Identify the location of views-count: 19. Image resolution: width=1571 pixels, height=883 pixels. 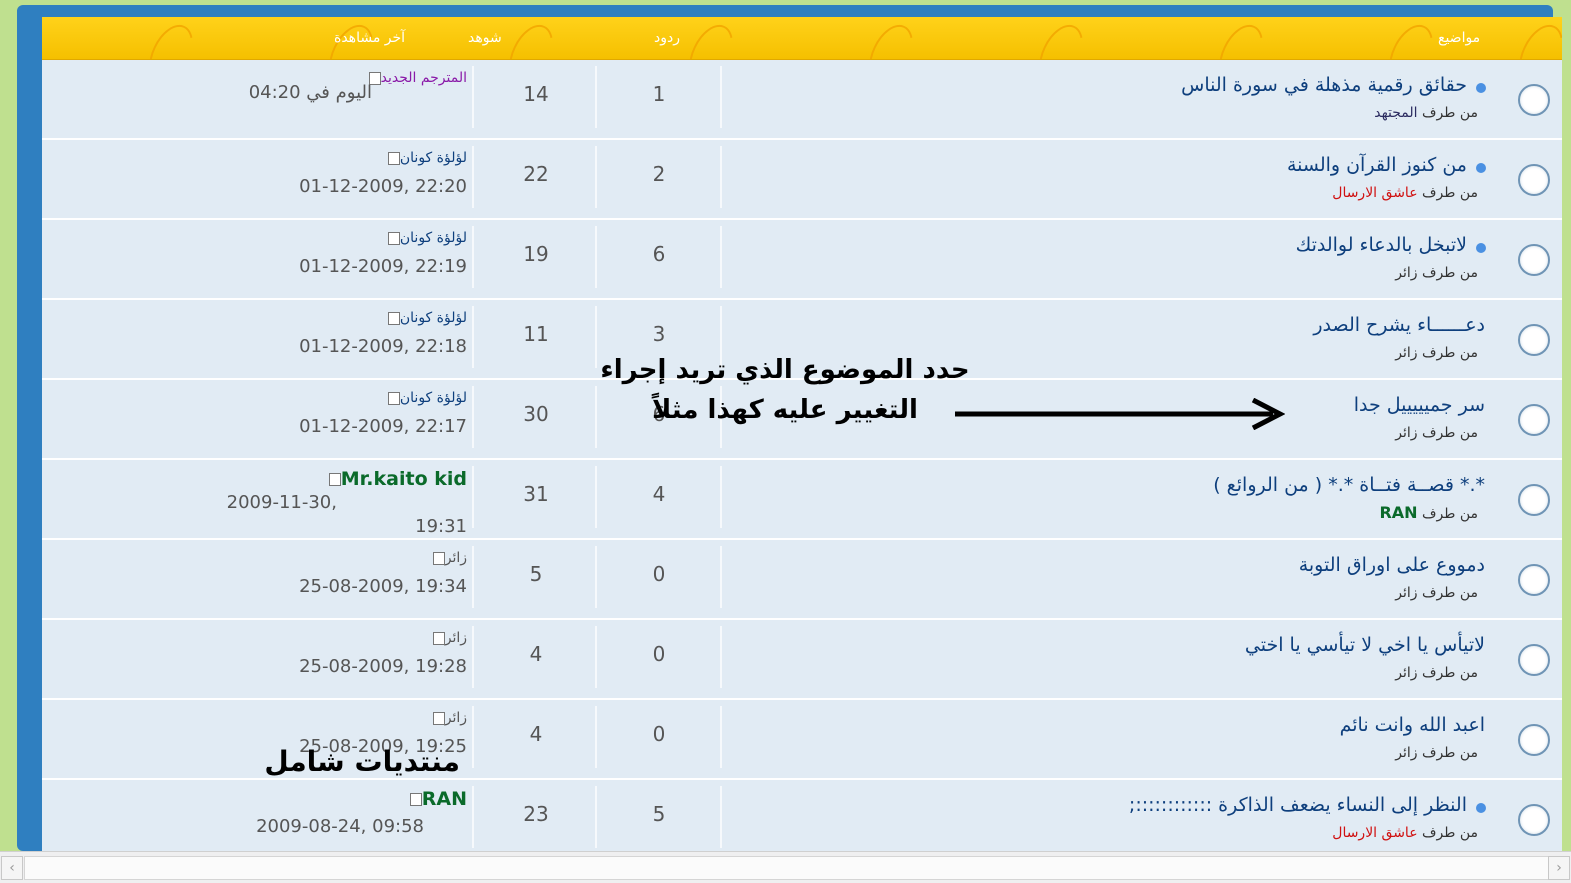
(536, 254).